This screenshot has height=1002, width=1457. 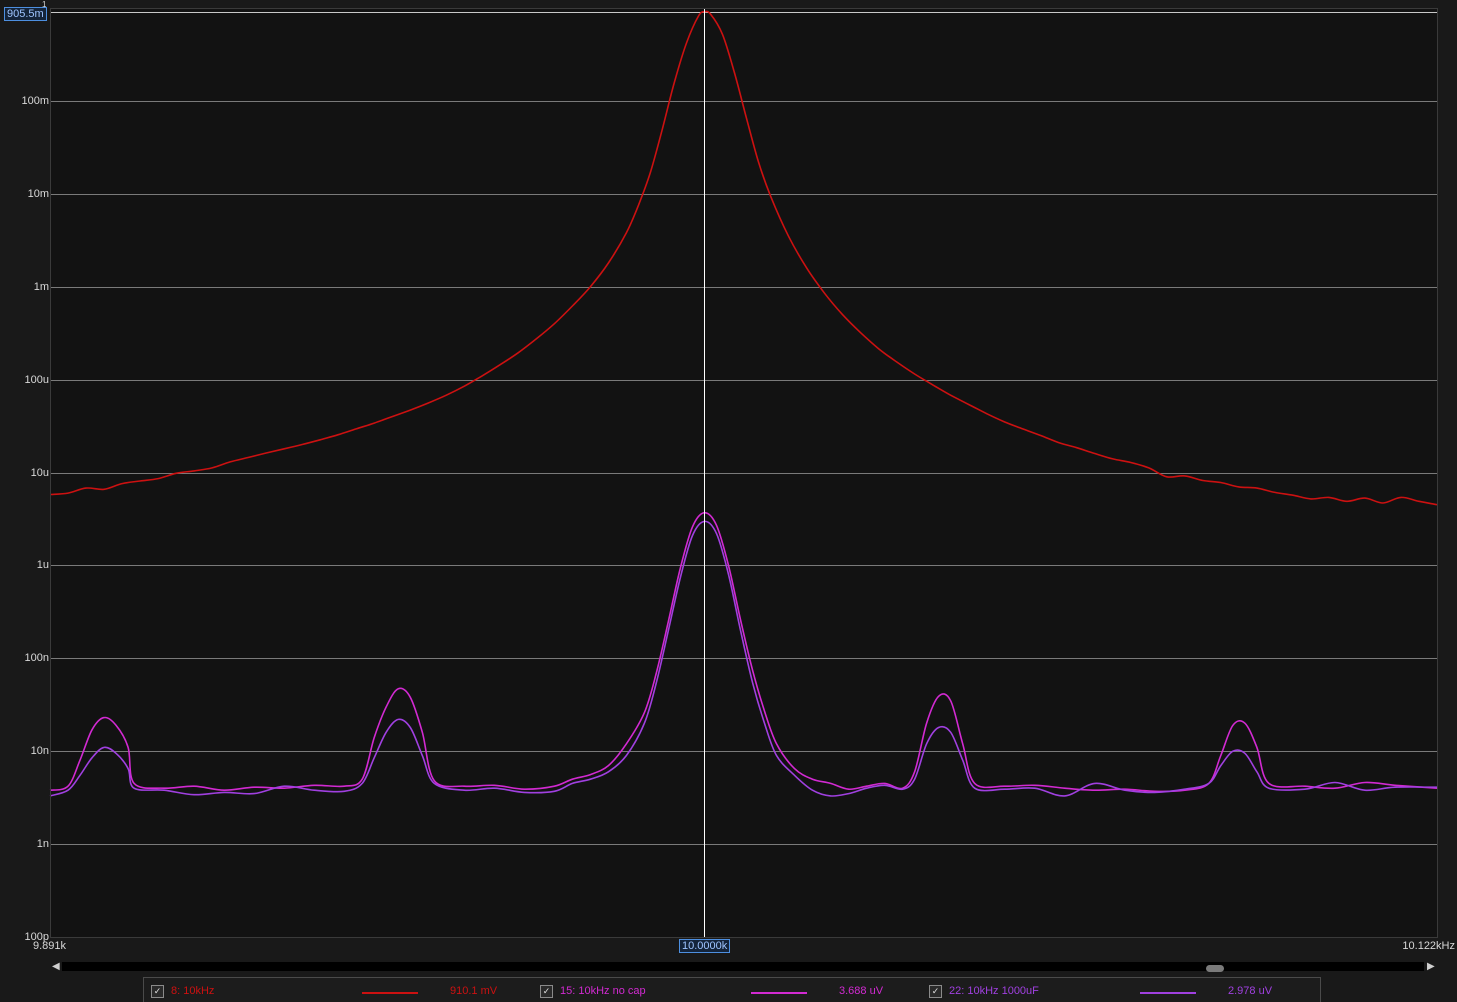 I want to click on horizontal-scrollbar: ◀ ▶, so click(x=745, y=967).